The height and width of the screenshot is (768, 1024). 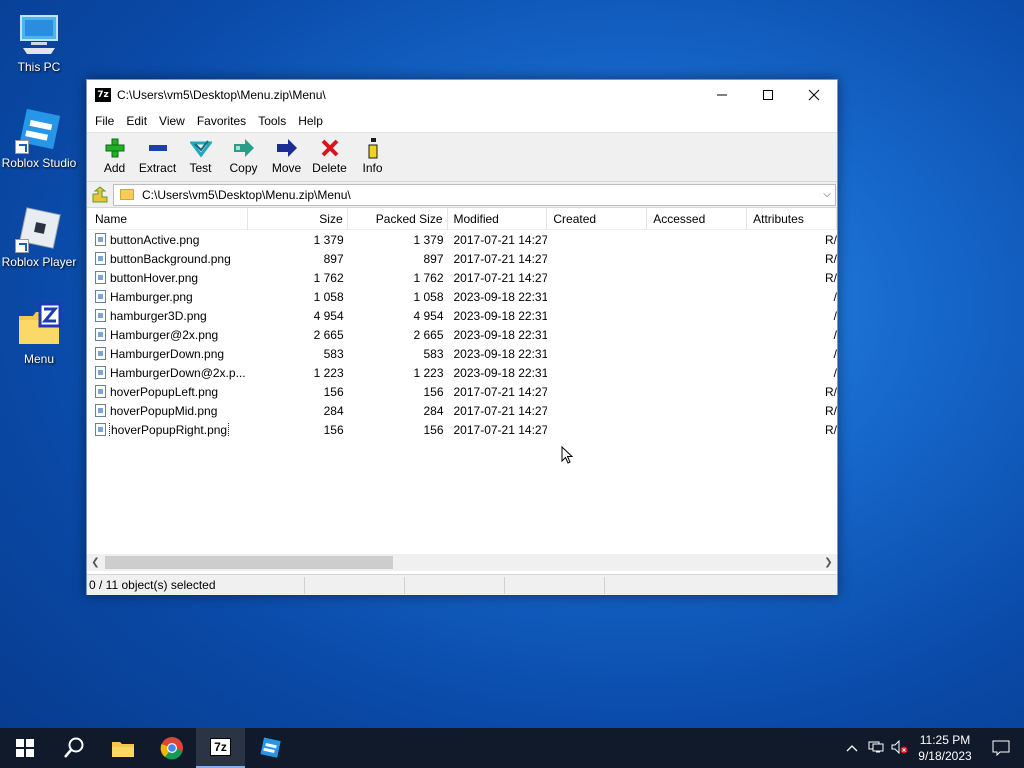 I want to click on column-created: Created, so click(x=597, y=219).